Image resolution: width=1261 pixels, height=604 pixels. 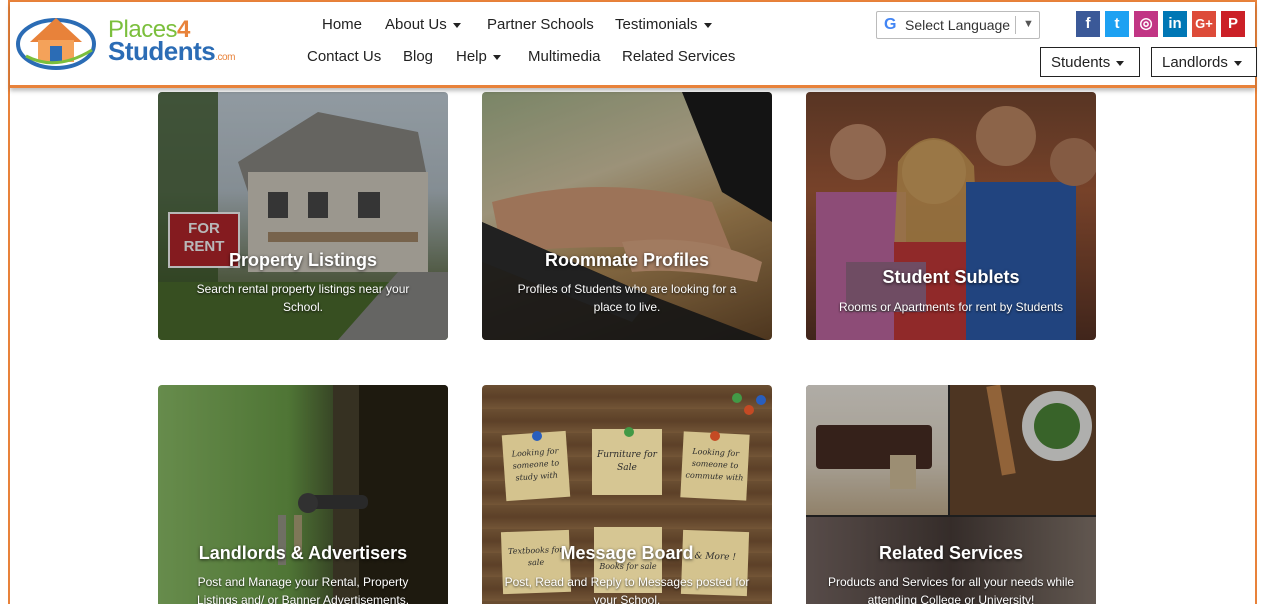 What do you see at coordinates (418, 56) in the screenshot?
I see `nav-blog: Blog` at bounding box center [418, 56].